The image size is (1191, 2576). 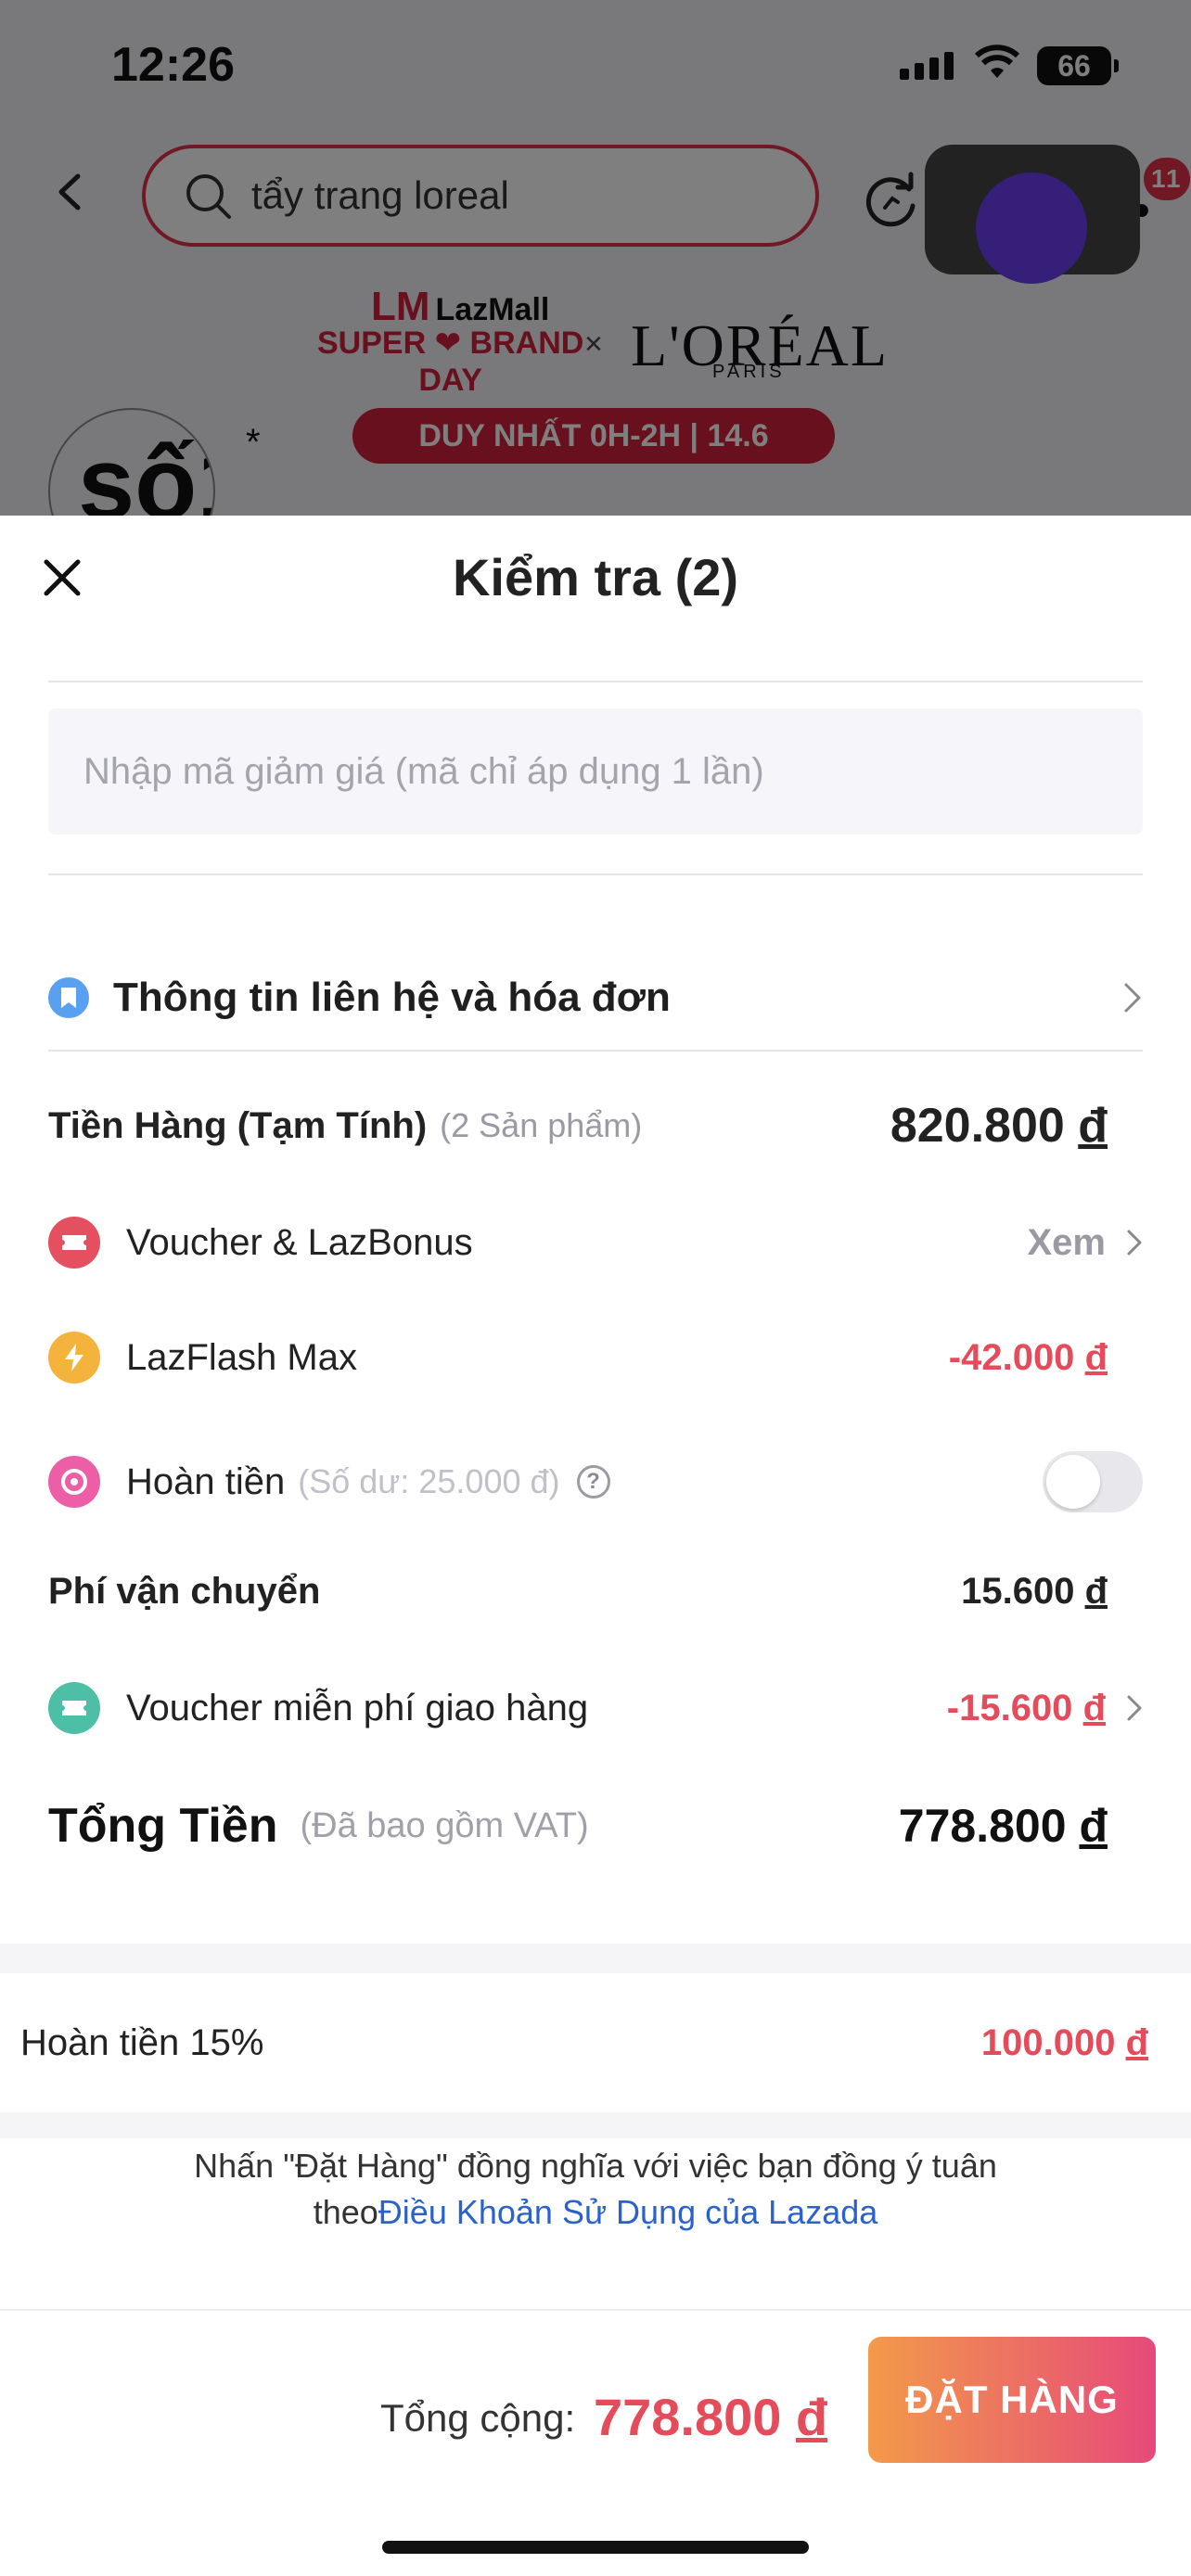 I want to click on subtotal-count: (2 Sản phẩm), so click(x=541, y=1125).